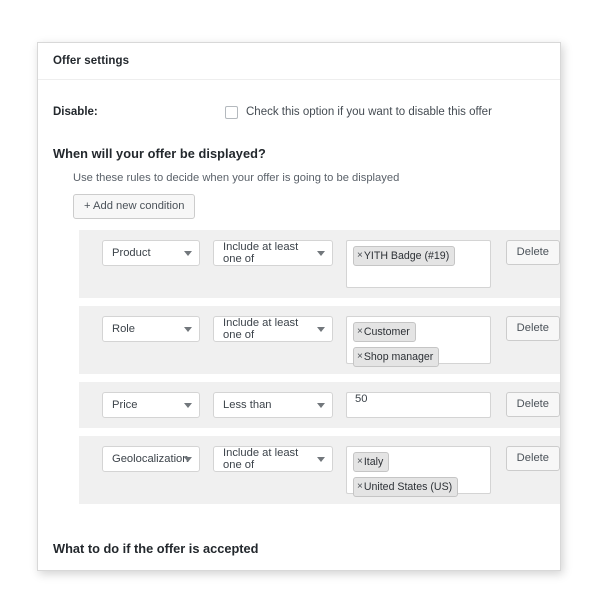 Image resolution: width=600 pixels, height=596 pixels. Describe the element at coordinates (151, 405) in the screenshot. I see `condition-type-select: Price` at that location.